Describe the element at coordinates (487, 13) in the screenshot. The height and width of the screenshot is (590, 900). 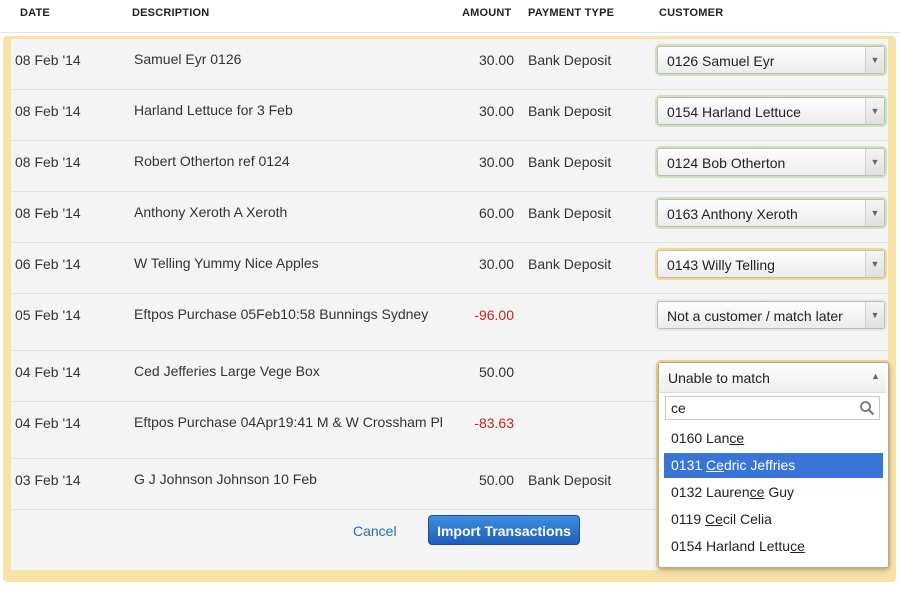
I see `header-amount: AMOUNT` at that location.